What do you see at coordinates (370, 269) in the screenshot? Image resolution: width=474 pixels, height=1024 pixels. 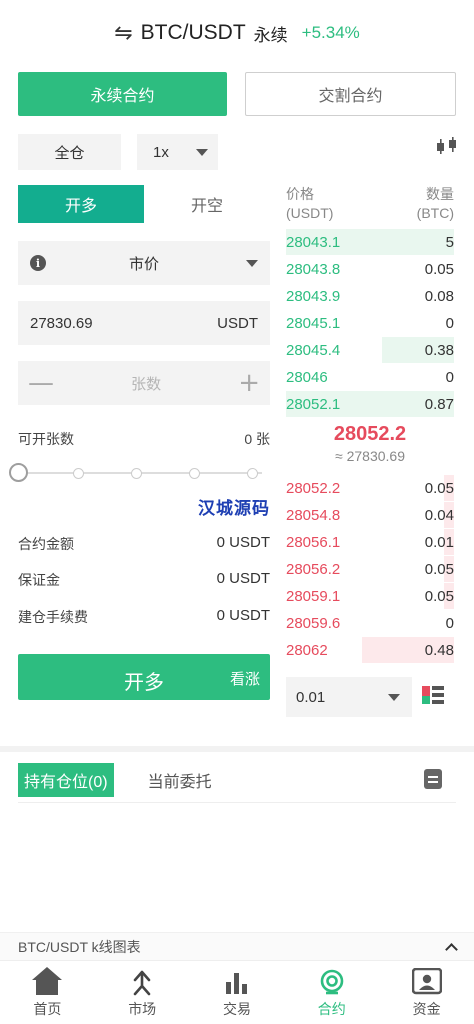 I see `bid-row: 28043.8 0.05` at bounding box center [370, 269].